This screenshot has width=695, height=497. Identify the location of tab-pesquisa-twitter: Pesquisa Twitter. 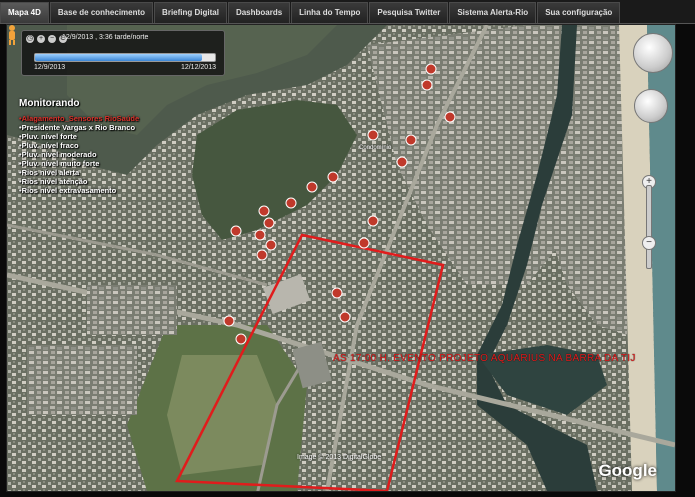
(409, 12).